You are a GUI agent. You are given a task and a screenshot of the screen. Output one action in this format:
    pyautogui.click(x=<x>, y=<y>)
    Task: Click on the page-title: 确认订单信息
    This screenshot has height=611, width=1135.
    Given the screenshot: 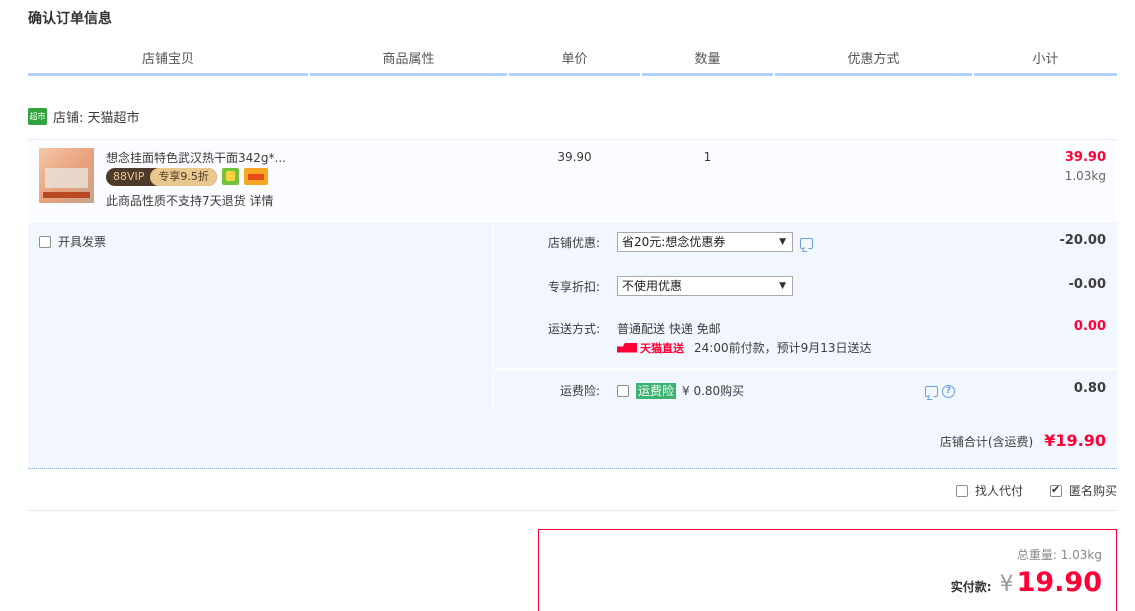 What is the action you would take?
    pyautogui.click(x=70, y=19)
    